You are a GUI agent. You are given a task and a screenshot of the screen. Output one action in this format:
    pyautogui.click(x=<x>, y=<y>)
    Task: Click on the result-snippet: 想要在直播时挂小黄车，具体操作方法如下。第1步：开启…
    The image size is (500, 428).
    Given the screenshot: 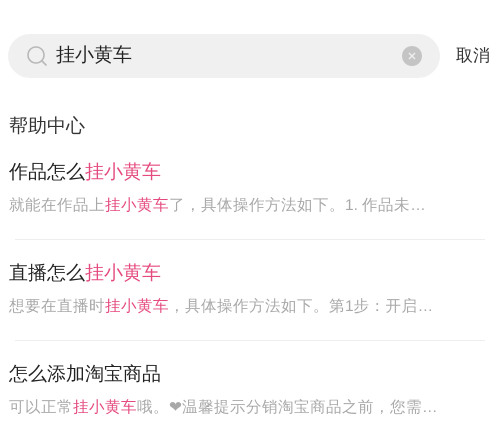 What is the action you would take?
    pyautogui.click(x=221, y=307)
    